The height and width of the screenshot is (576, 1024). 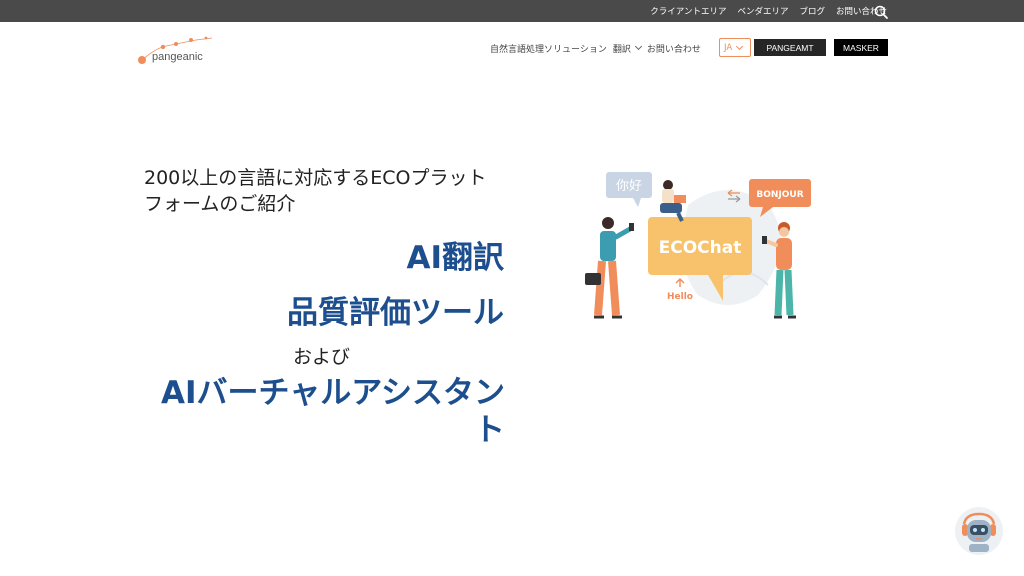 What do you see at coordinates (673, 201) in the screenshot?
I see `sitting-person` at bounding box center [673, 201].